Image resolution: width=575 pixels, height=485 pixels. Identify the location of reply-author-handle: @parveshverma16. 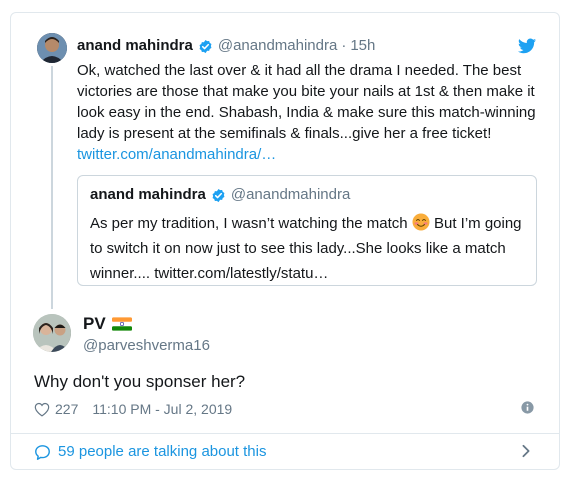
(146, 346).